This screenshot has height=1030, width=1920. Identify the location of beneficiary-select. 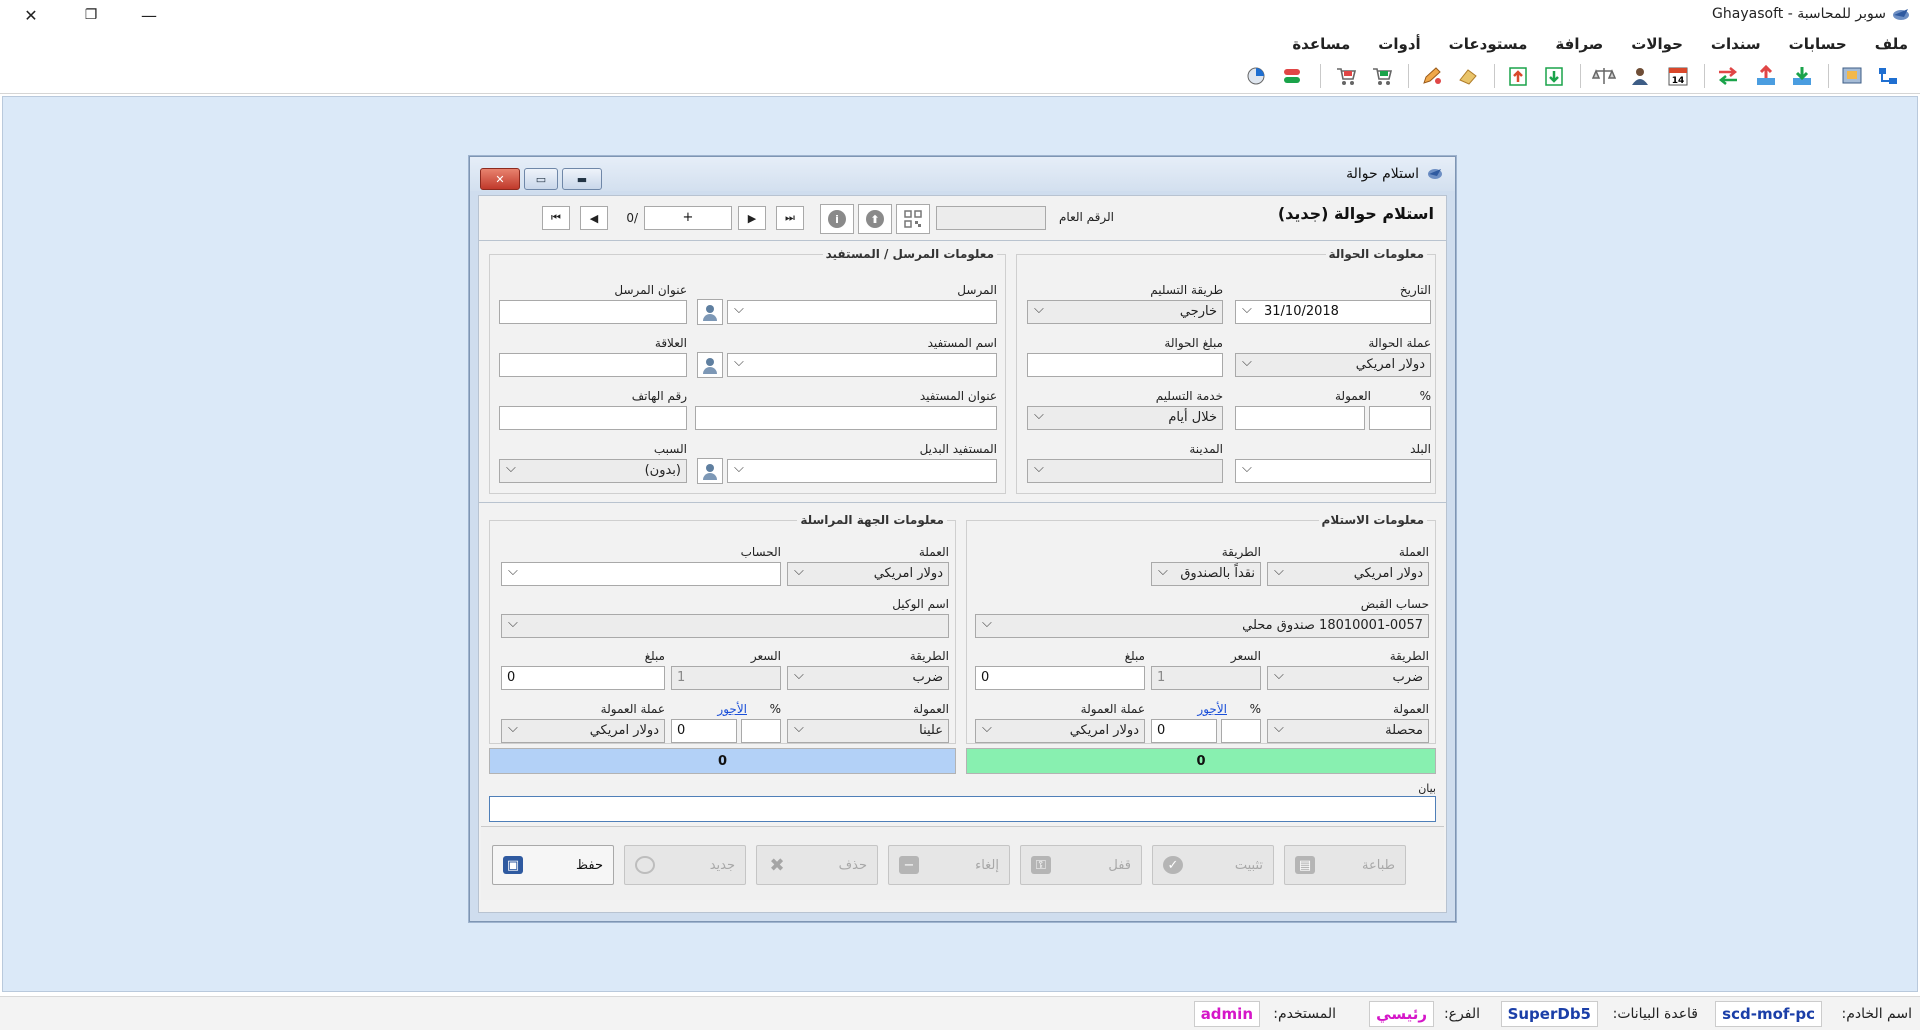
(862, 365).